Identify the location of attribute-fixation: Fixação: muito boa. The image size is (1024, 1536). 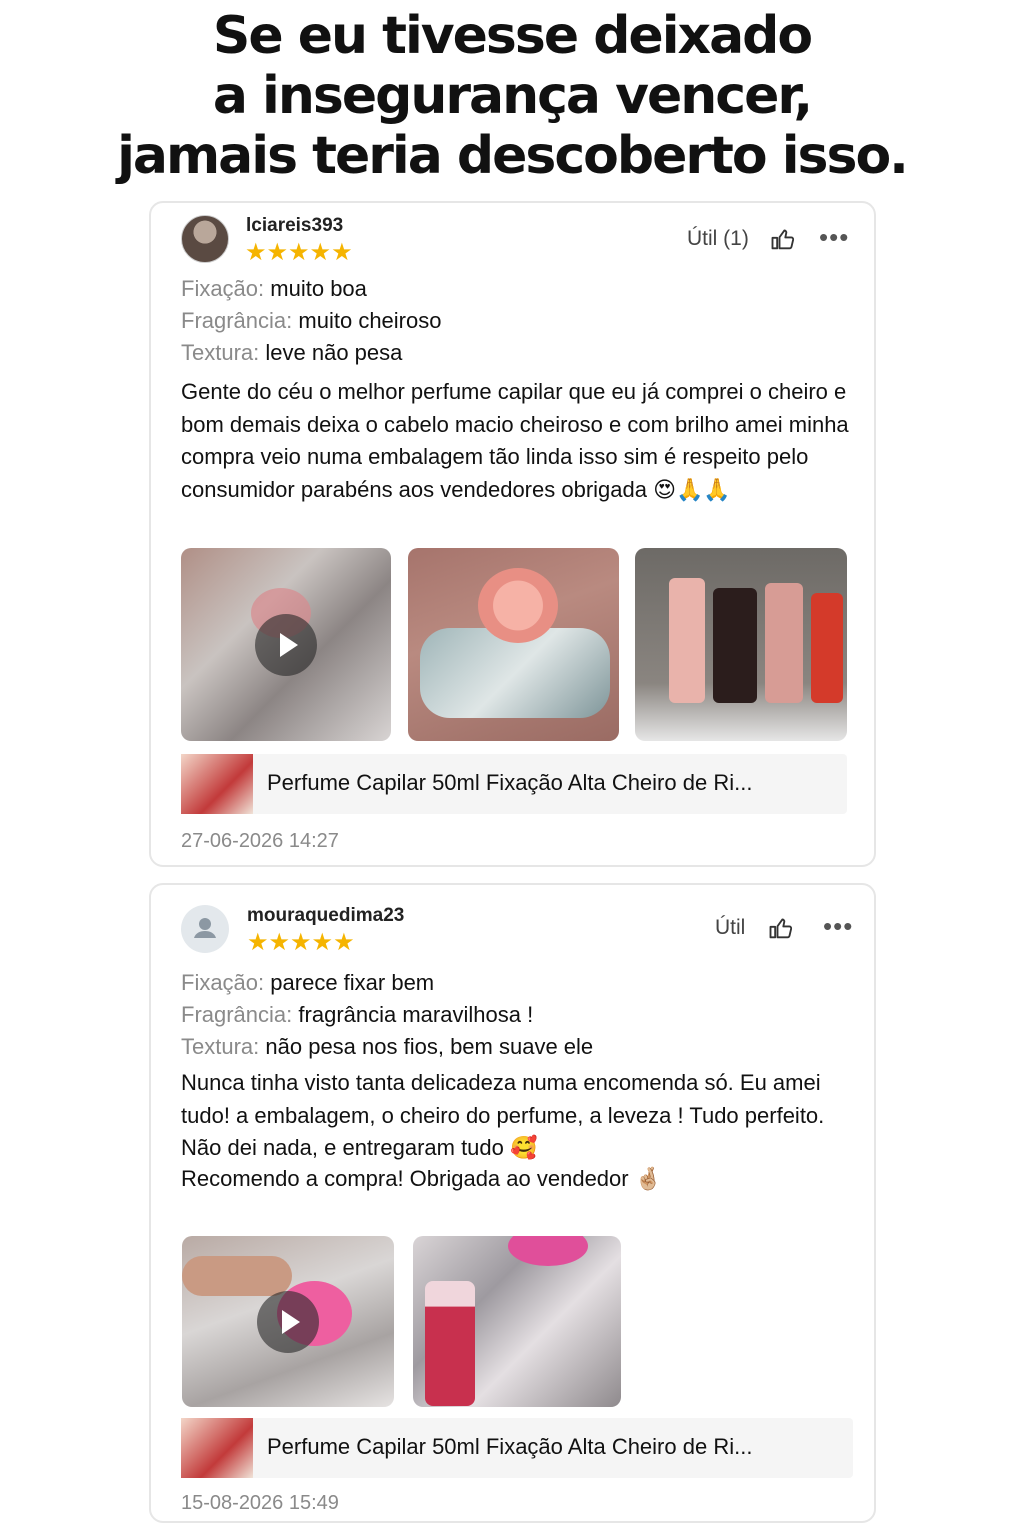
(274, 288).